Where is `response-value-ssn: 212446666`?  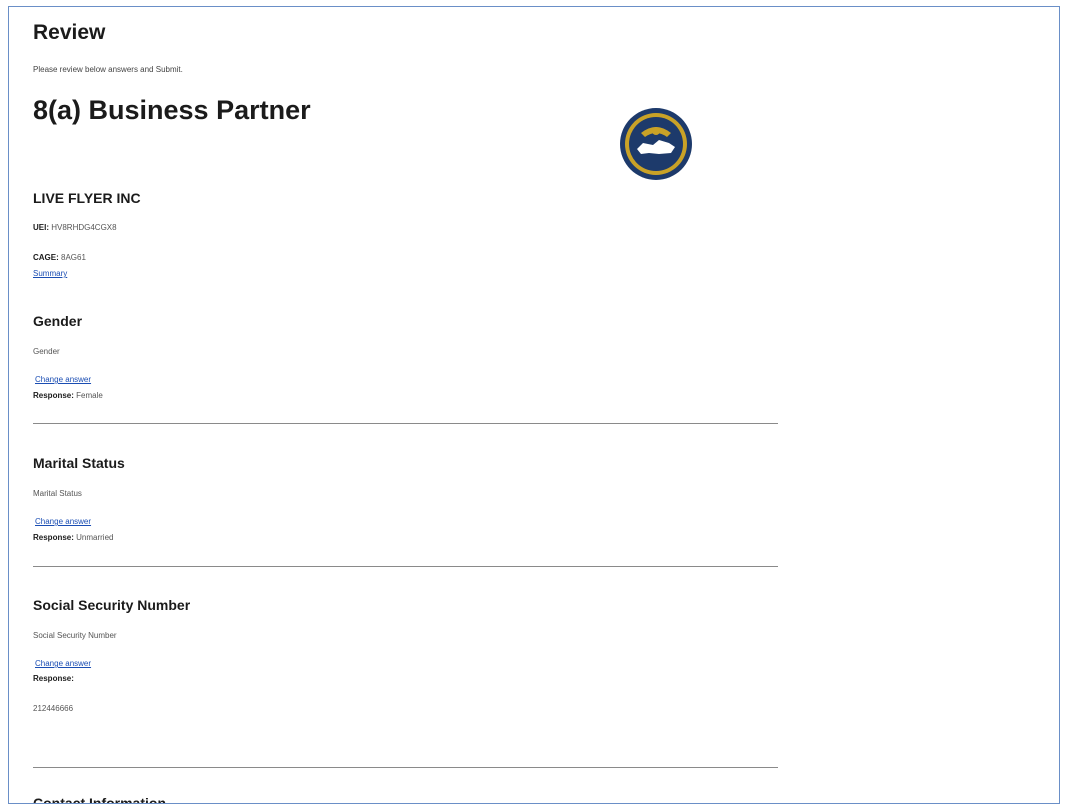 response-value-ssn: 212446666 is located at coordinates (53, 708).